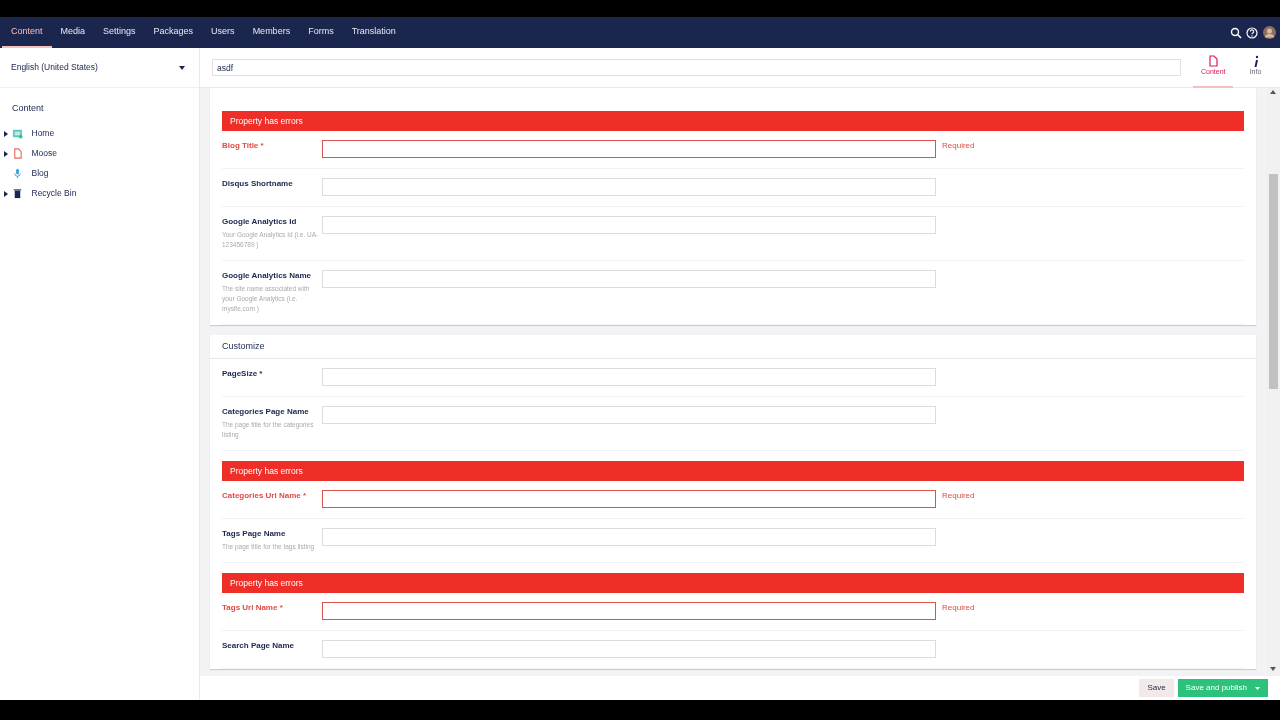 The image size is (1280, 720). What do you see at coordinates (1156, 688) in the screenshot?
I see `save-button: Save` at bounding box center [1156, 688].